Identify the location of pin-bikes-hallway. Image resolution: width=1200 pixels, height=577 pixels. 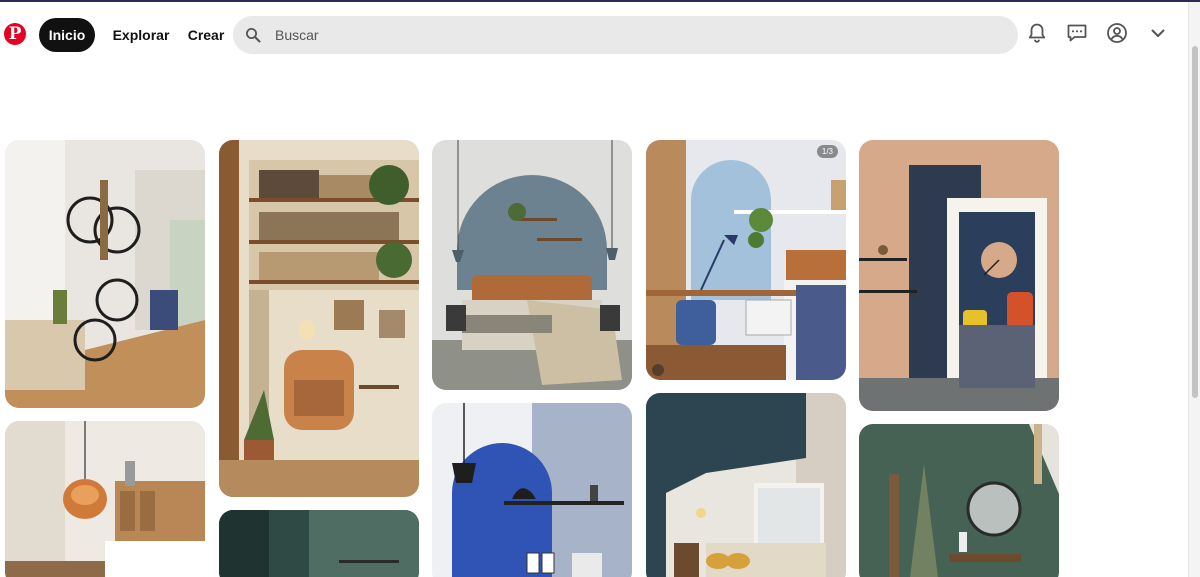
(105, 274).